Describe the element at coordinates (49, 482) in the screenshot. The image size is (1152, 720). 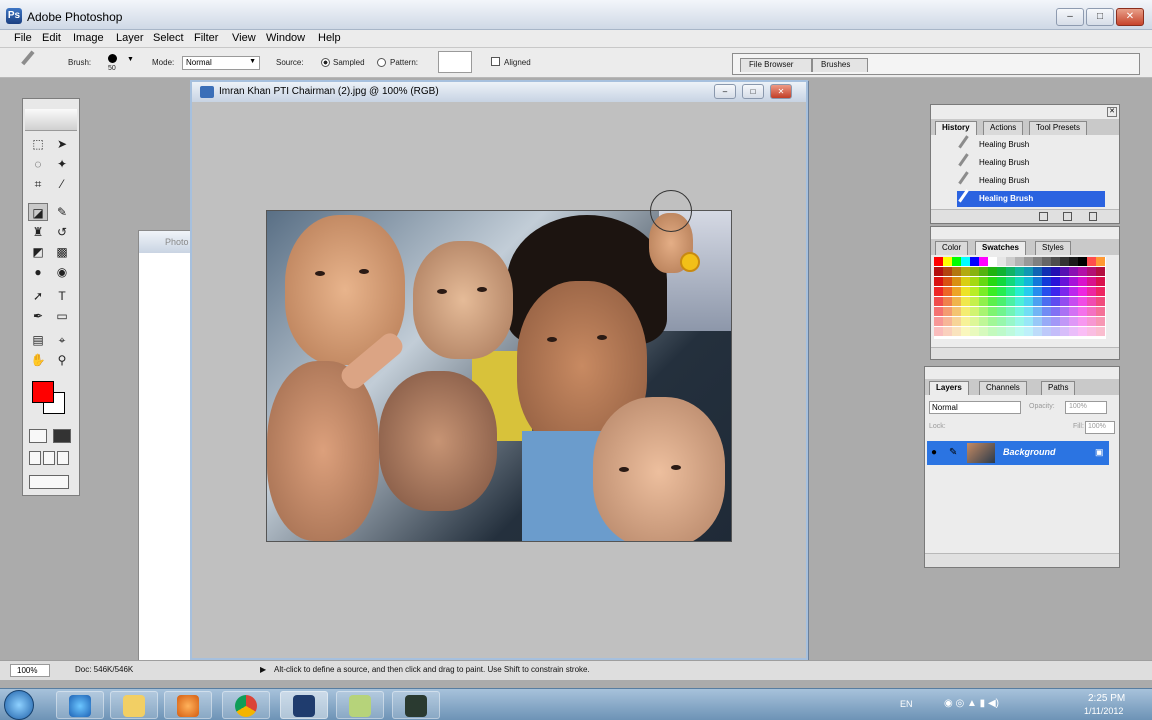
I see `jump-to-imageready-icon` at that location.